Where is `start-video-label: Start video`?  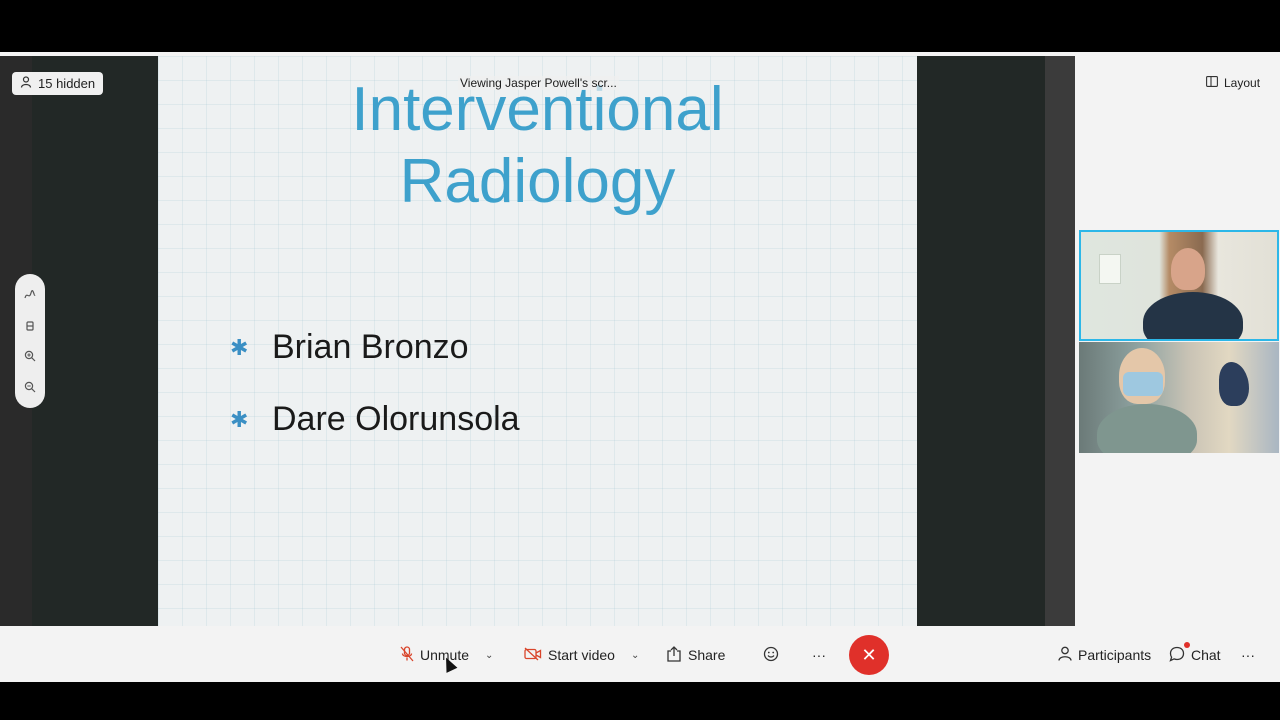
start-video-label: Start video is located at coordinates (581, 655).